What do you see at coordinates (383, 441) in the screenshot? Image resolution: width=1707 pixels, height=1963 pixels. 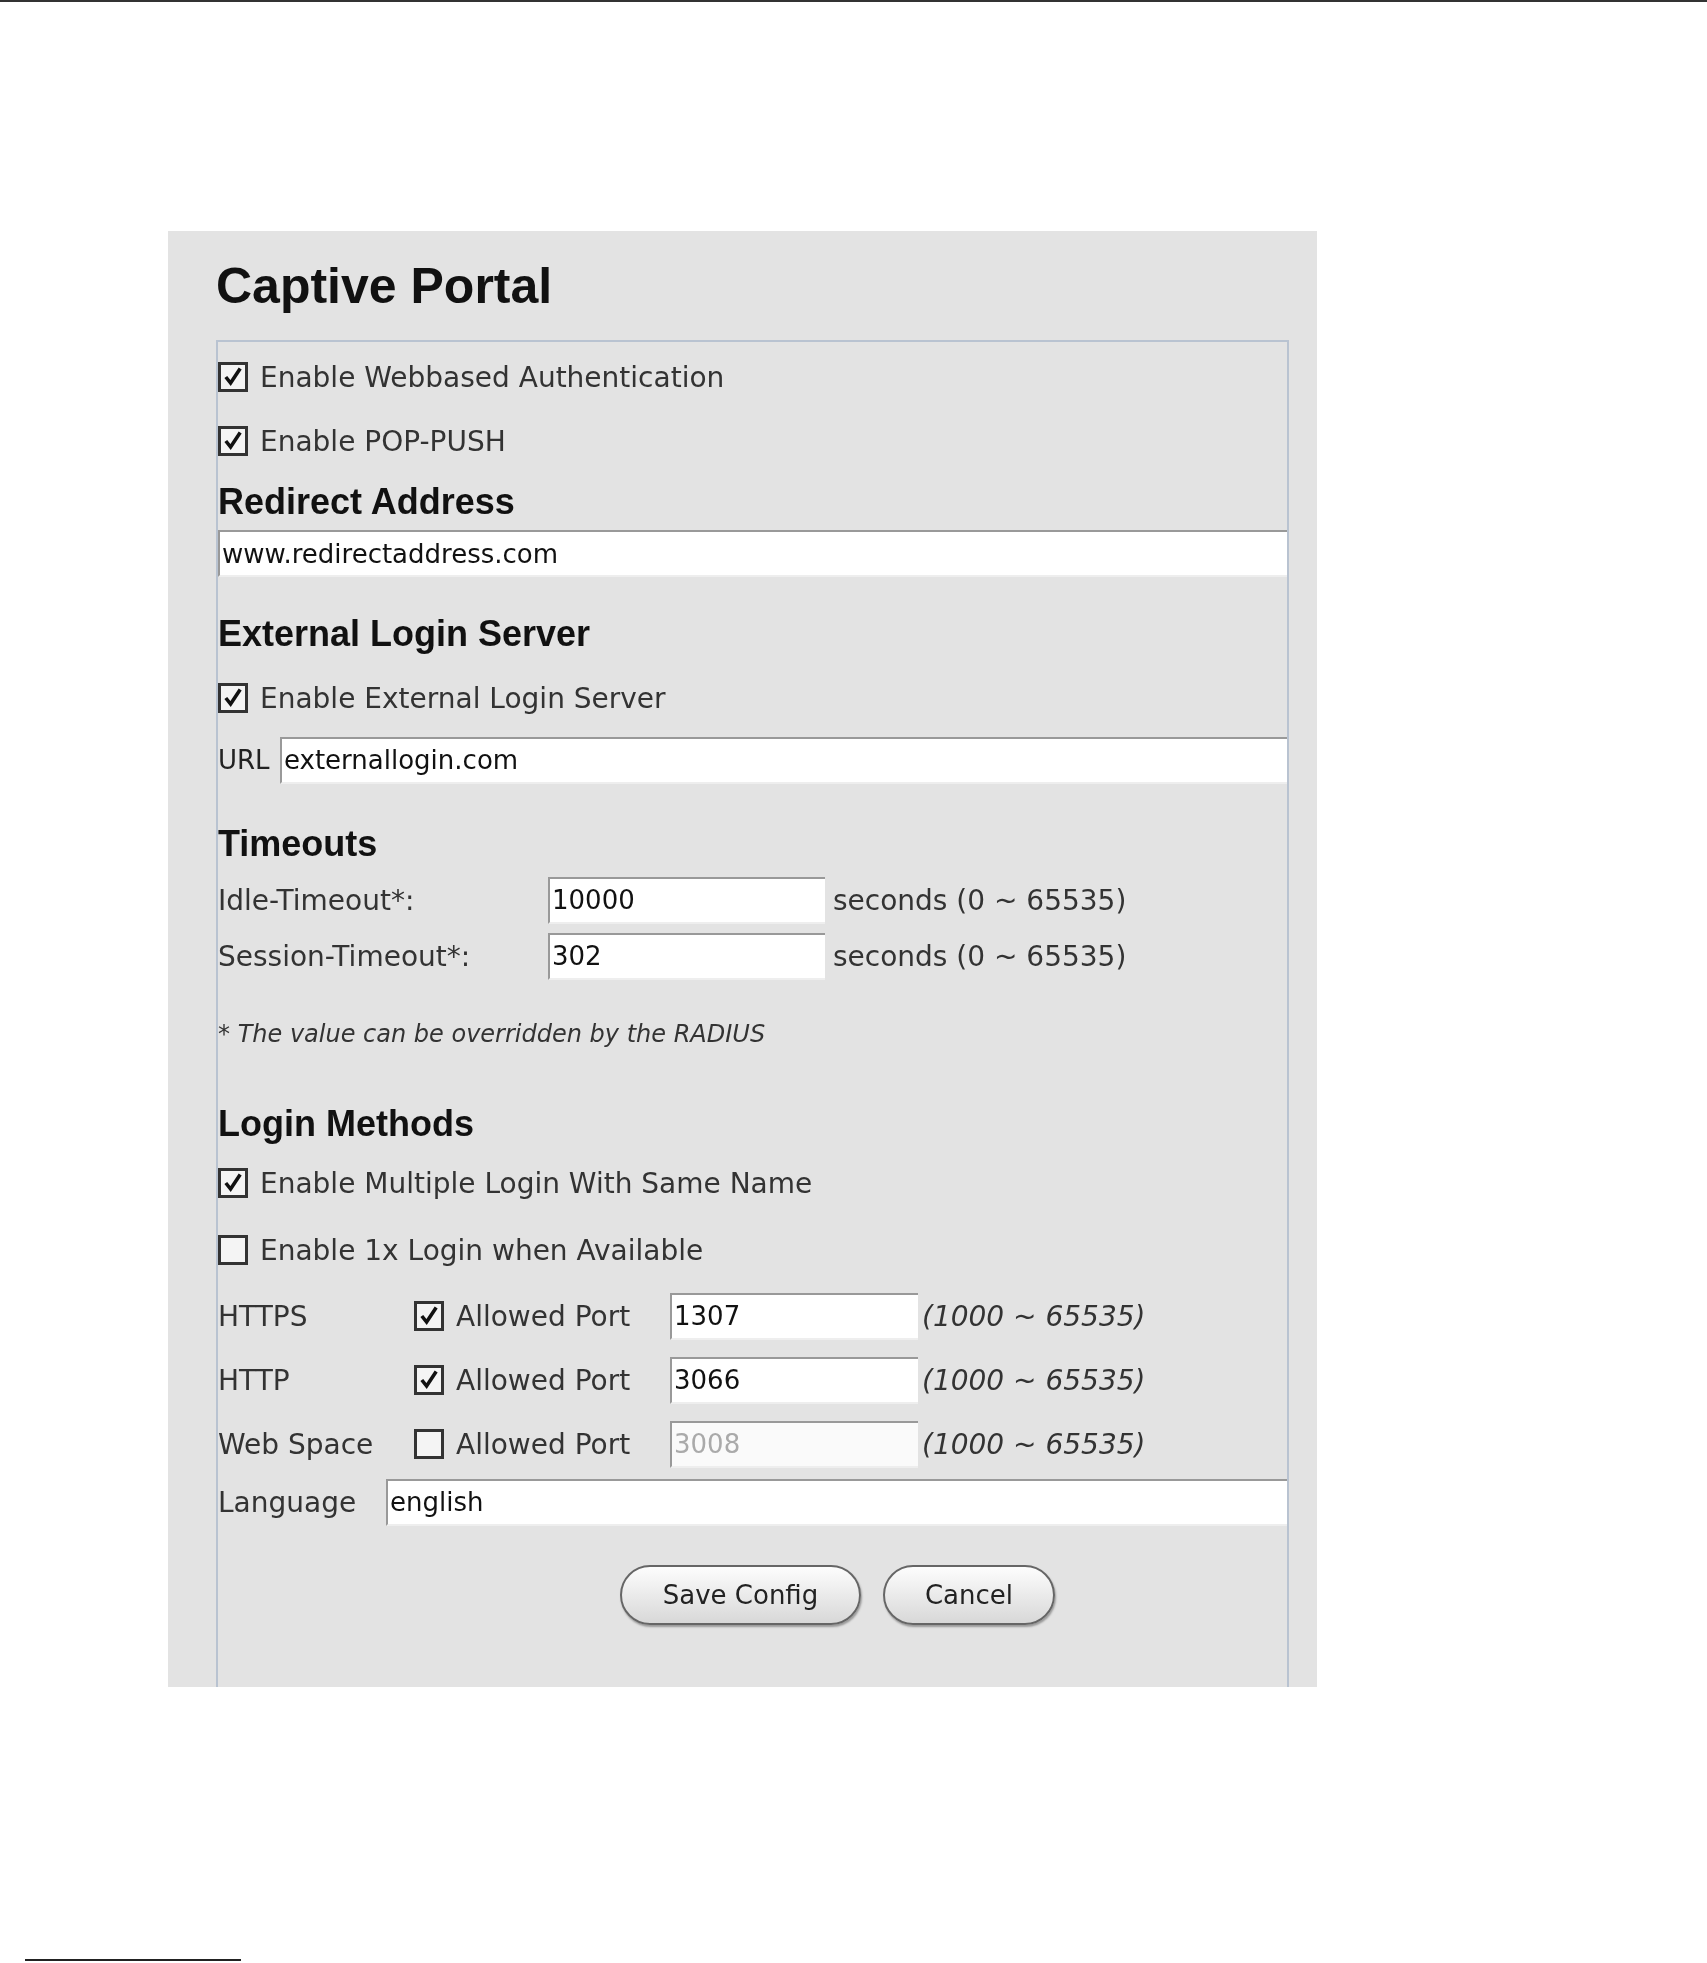 I see `checkbox-label: Enable POP-PUSH` at bounding box center [383, 441].